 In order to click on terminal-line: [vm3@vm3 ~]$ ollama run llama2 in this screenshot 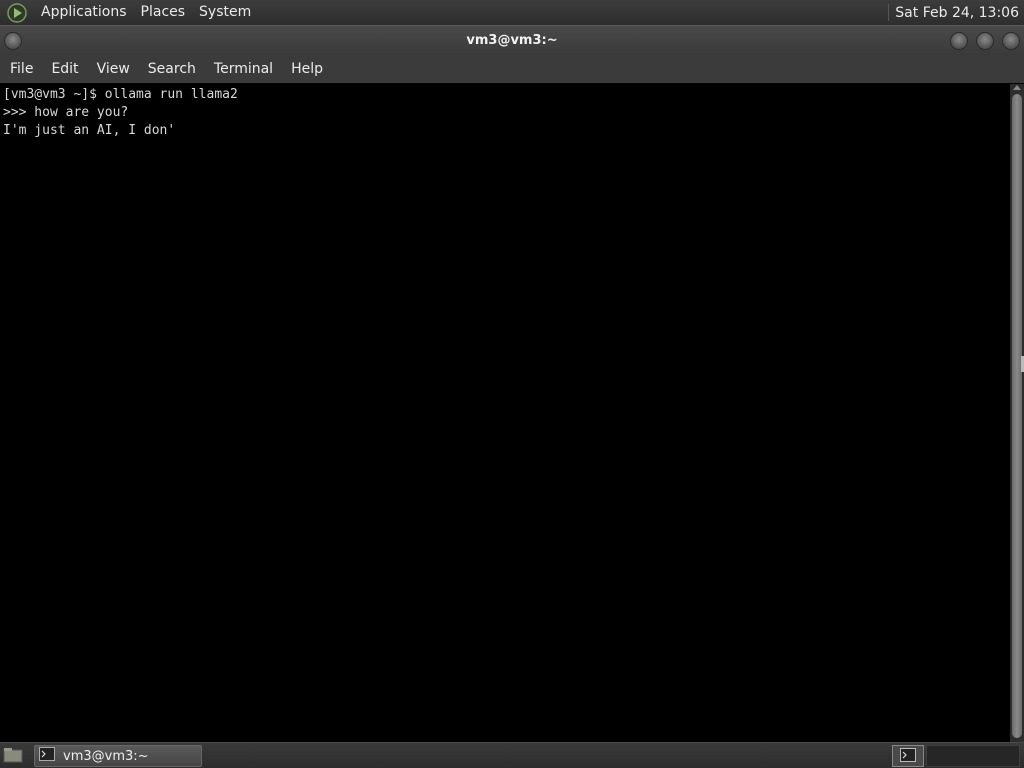, I will do `click(120, 94)`.